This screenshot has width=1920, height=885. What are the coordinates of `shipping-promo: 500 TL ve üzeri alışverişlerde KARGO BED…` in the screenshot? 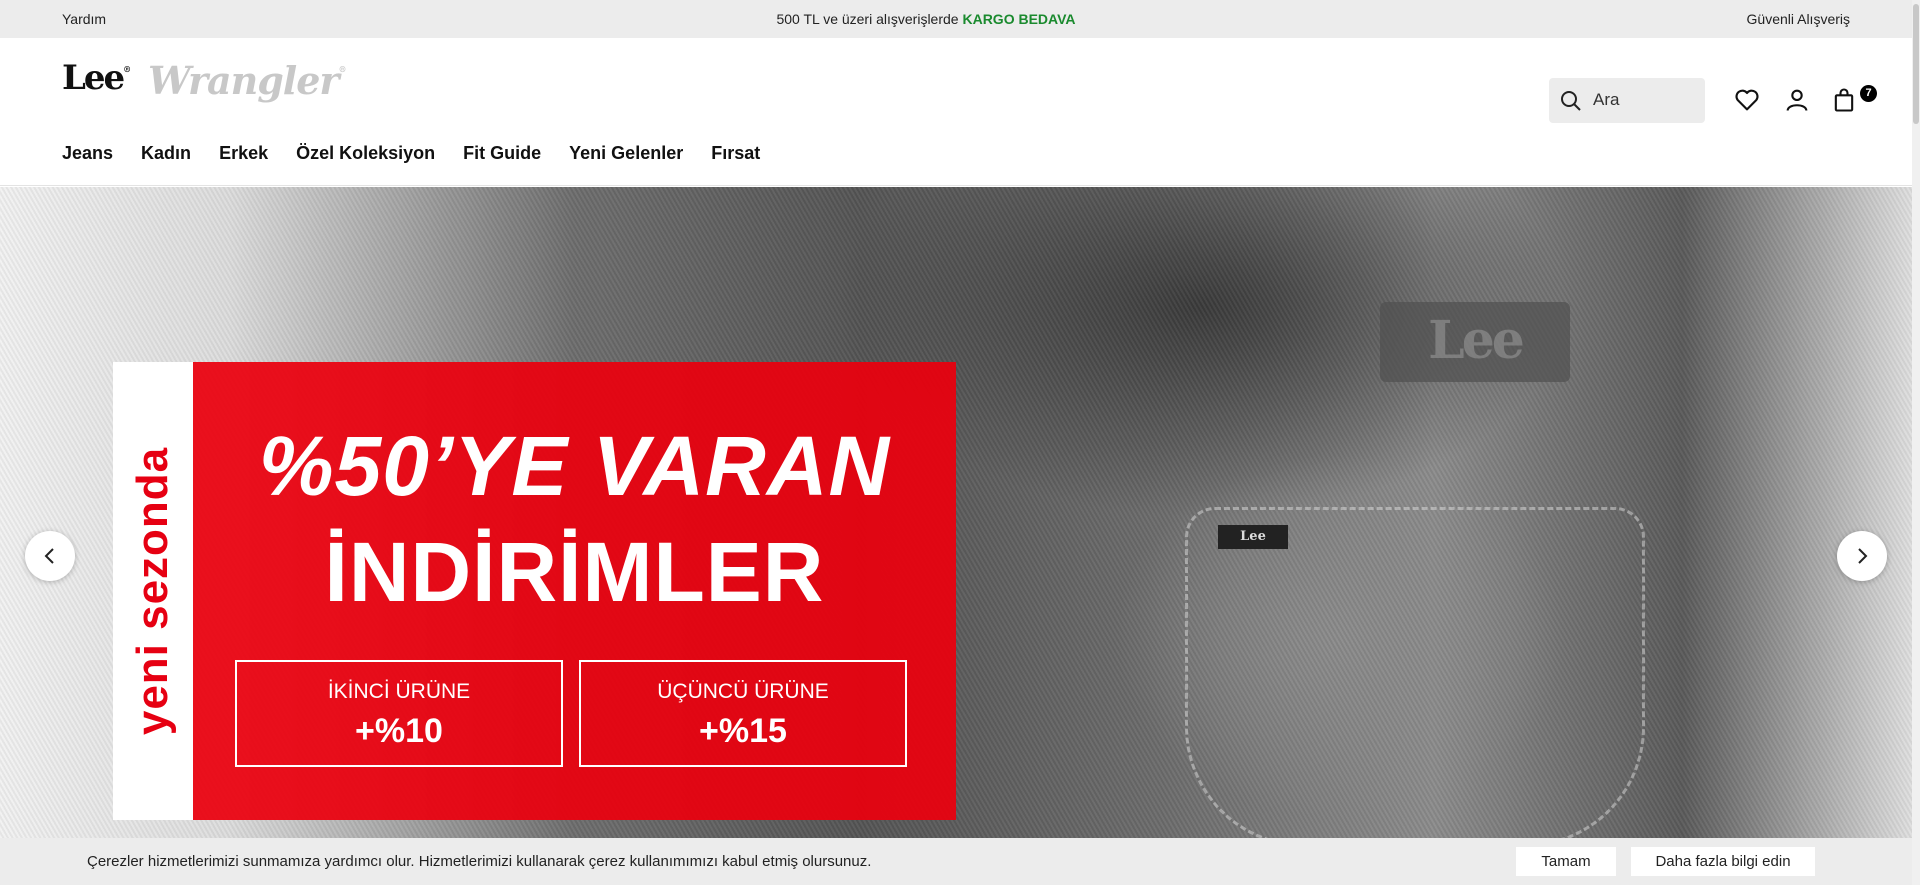 It's located at (926, 19).